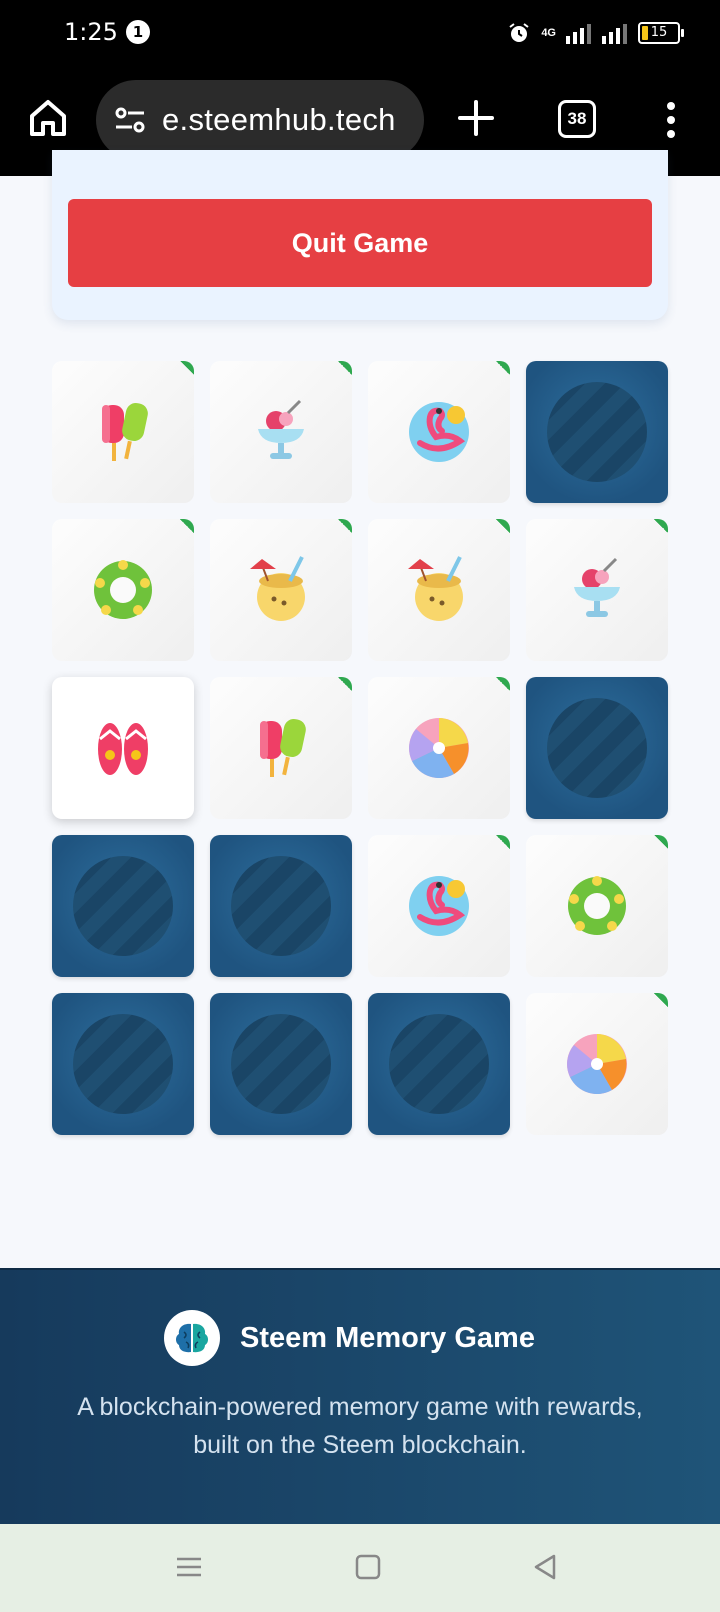 This screenshot has height=1612, width=720. I want to click on quit-game-button: Quit Game, so click(360, 243).